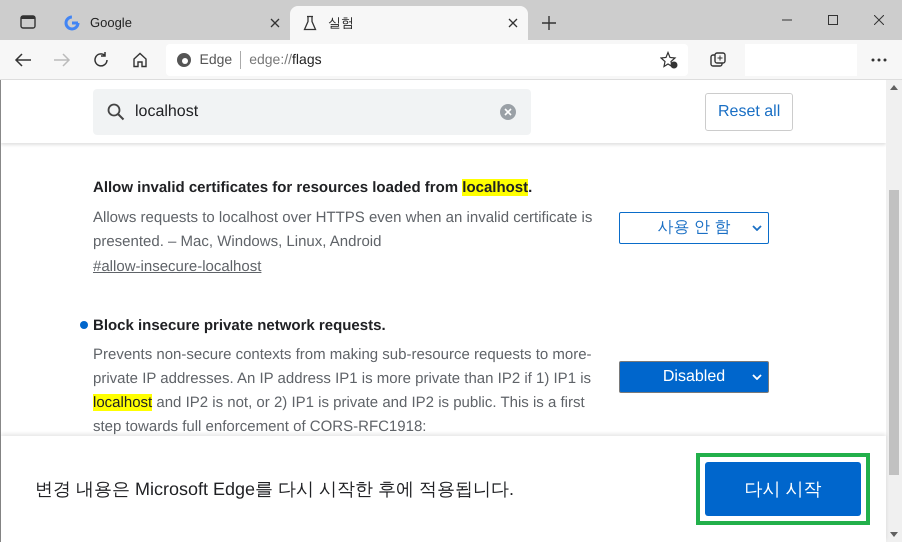  I want to click on browser-tab: Google, so click(171, 23).